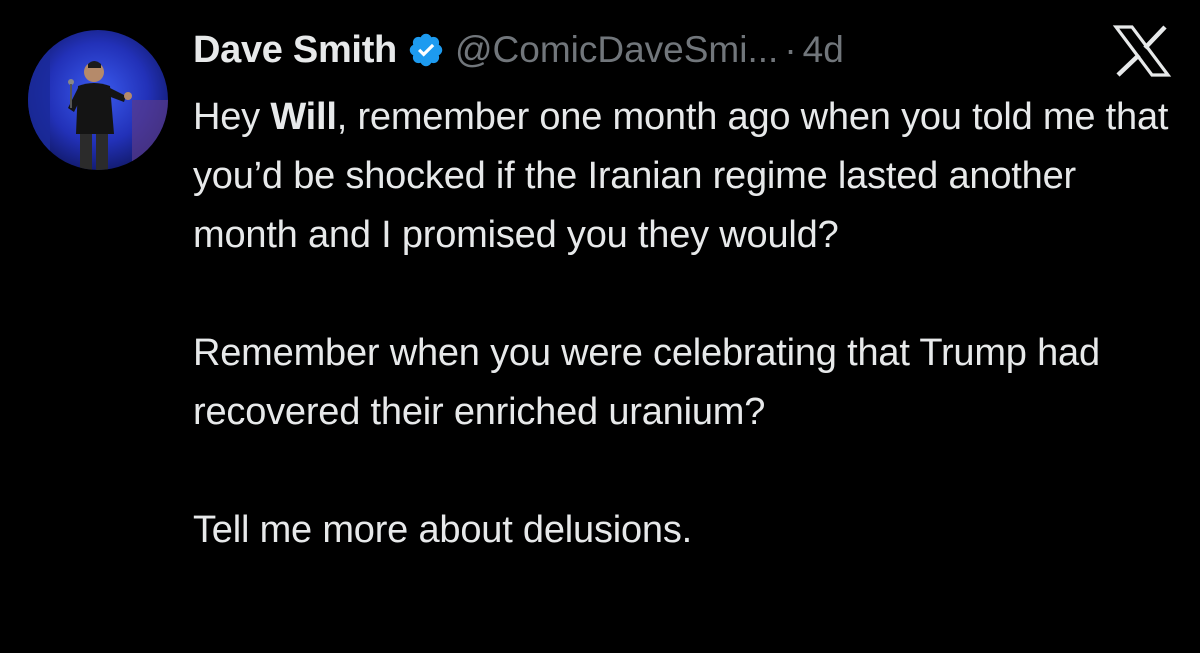 This screenshot has width=1200, height=653. What do you see at coordinates (295, 50) in the screenshot?
I see `display-name: Dave Smith` at bounding box center [295, 50].